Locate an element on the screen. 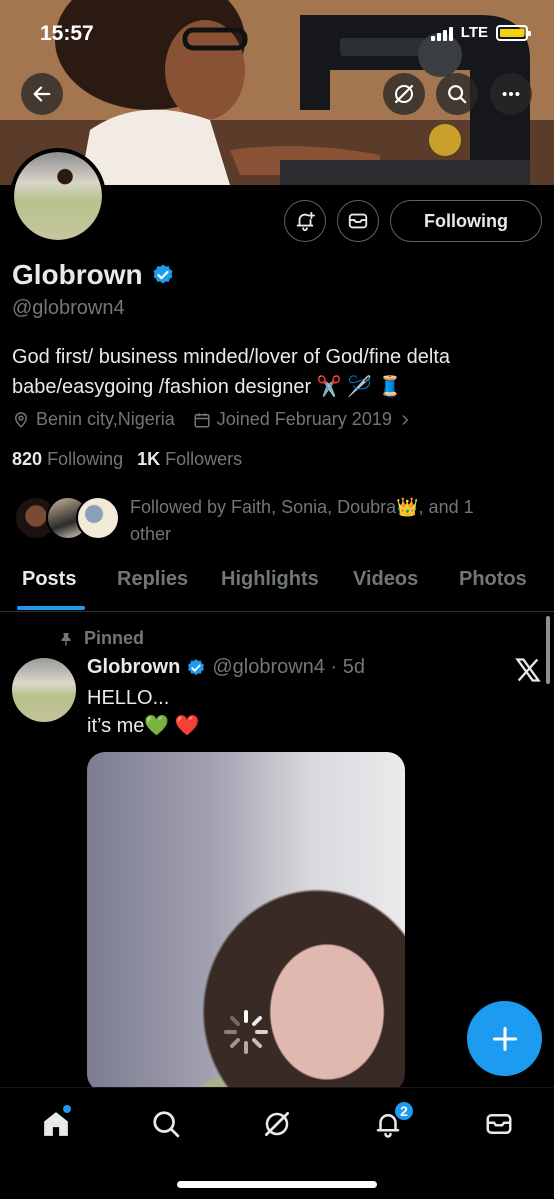 This screenshot has width=554, height=1199. profile-avatar is located at coordinates (58, 196).